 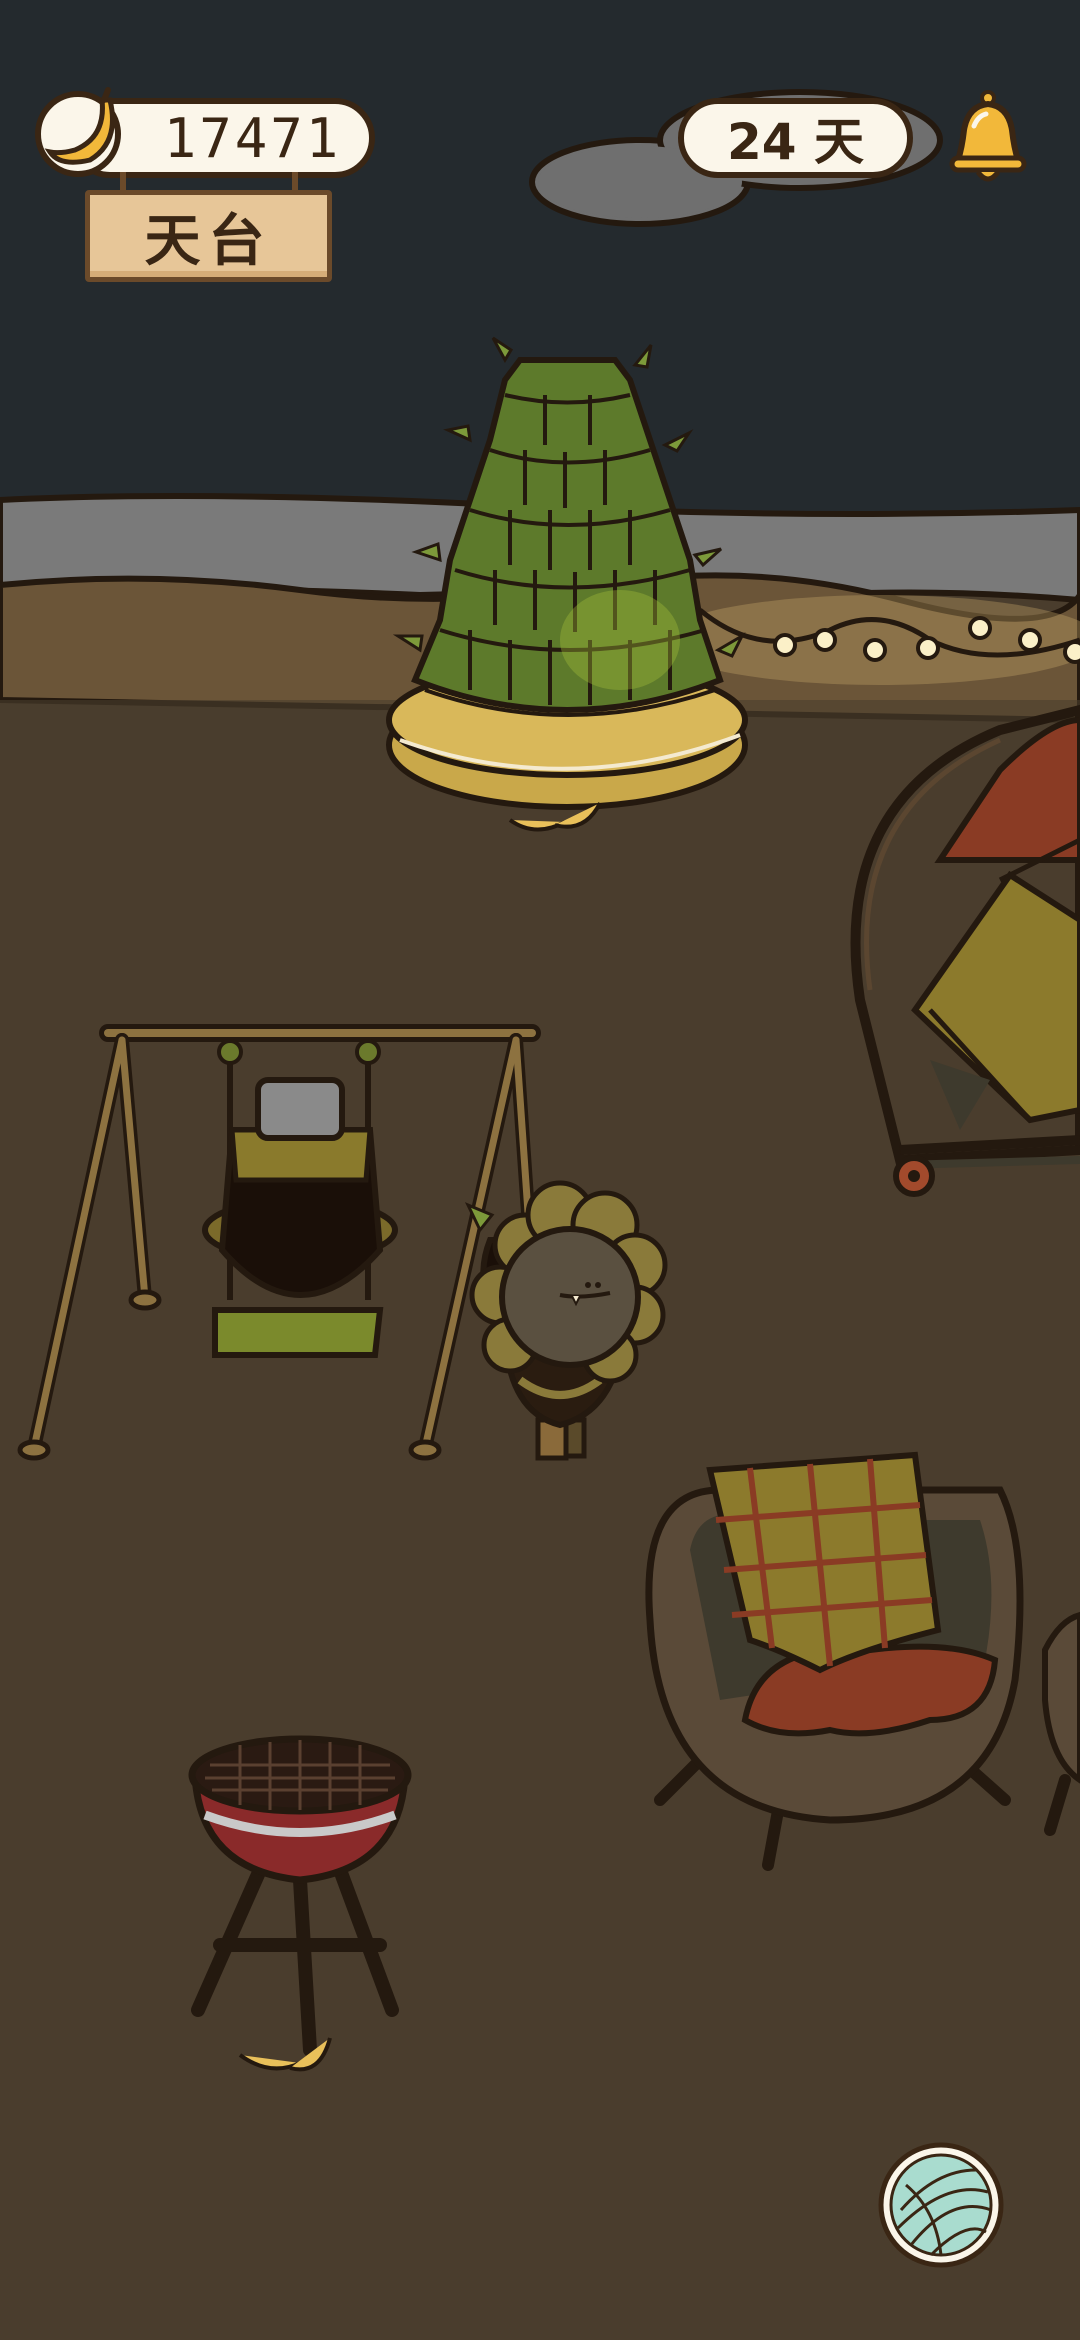 What do you see at coordinates (252, 138) in the screenshot?
I see `banana-count: 17471` at bounding box center [252, 138].